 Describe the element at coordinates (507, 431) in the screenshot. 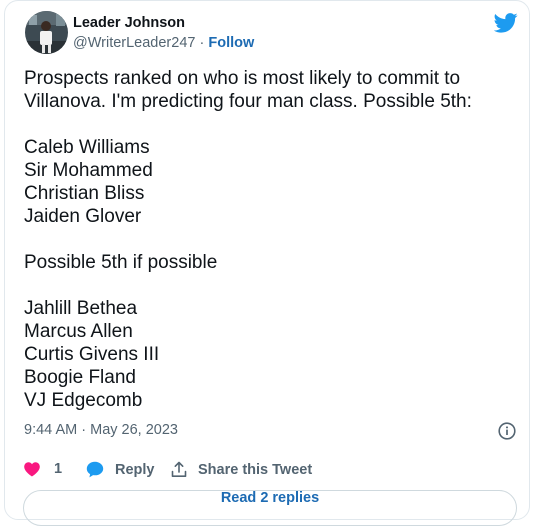

I see `info-icon` at that location.